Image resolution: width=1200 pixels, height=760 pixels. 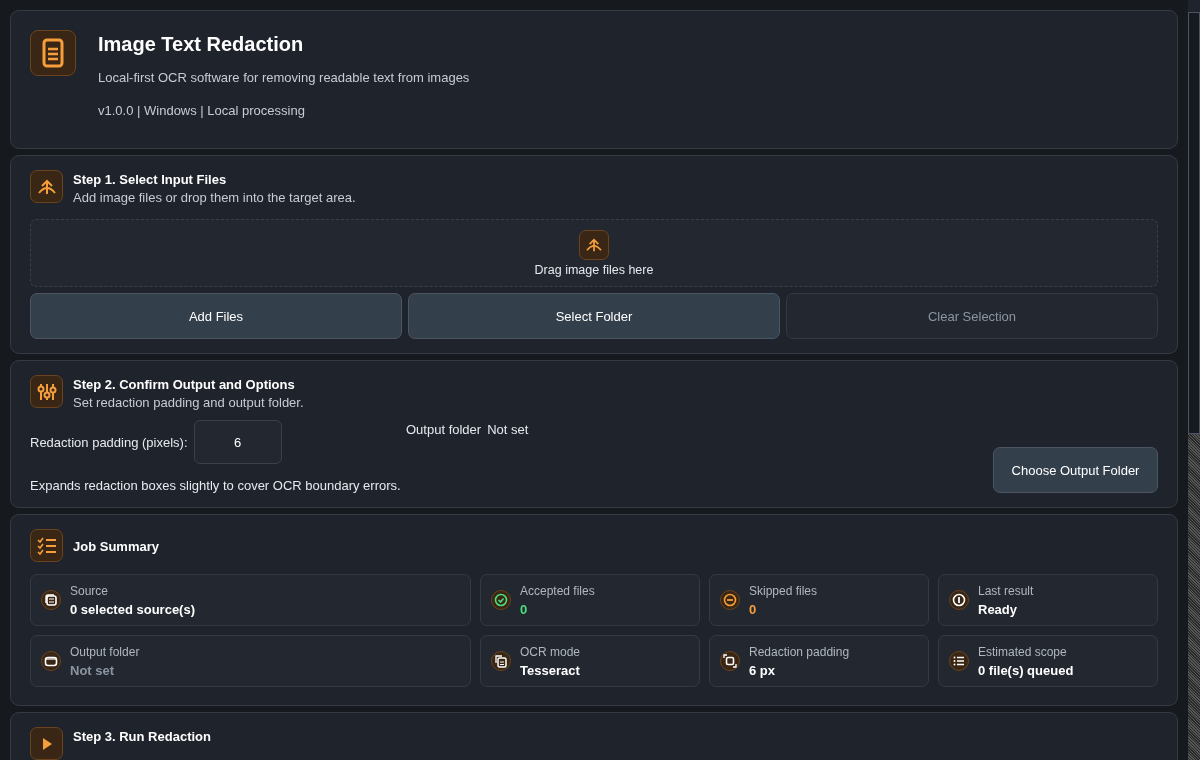 What do you see at coordinates (53, 53) in the screenshot?
I see `document-icon` at bounding box center [53, 53].